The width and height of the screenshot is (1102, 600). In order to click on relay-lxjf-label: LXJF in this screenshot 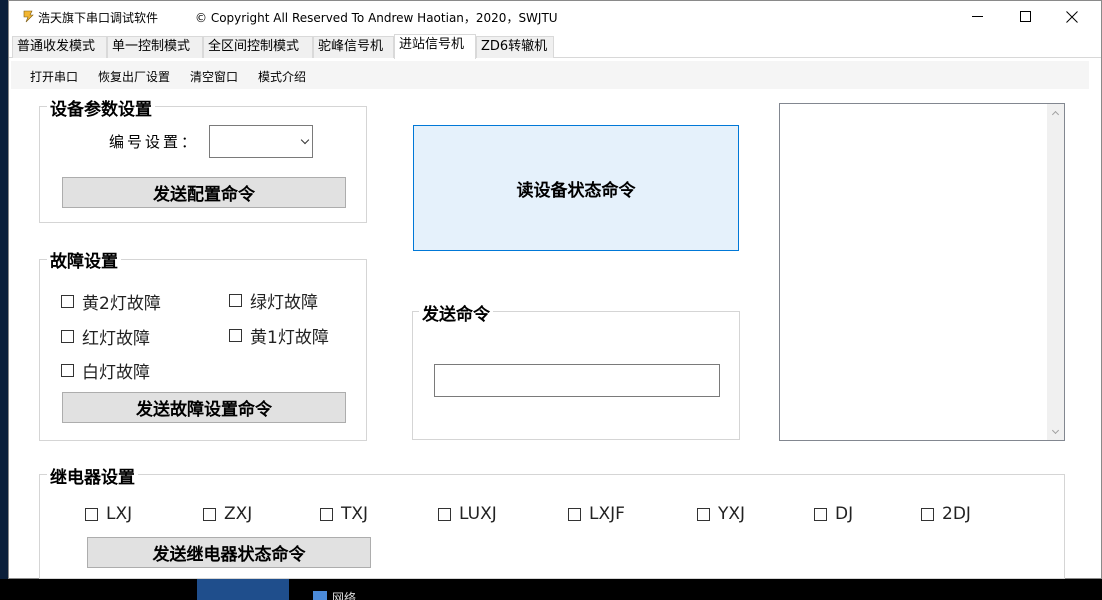, I will do `click(607, 514)`.